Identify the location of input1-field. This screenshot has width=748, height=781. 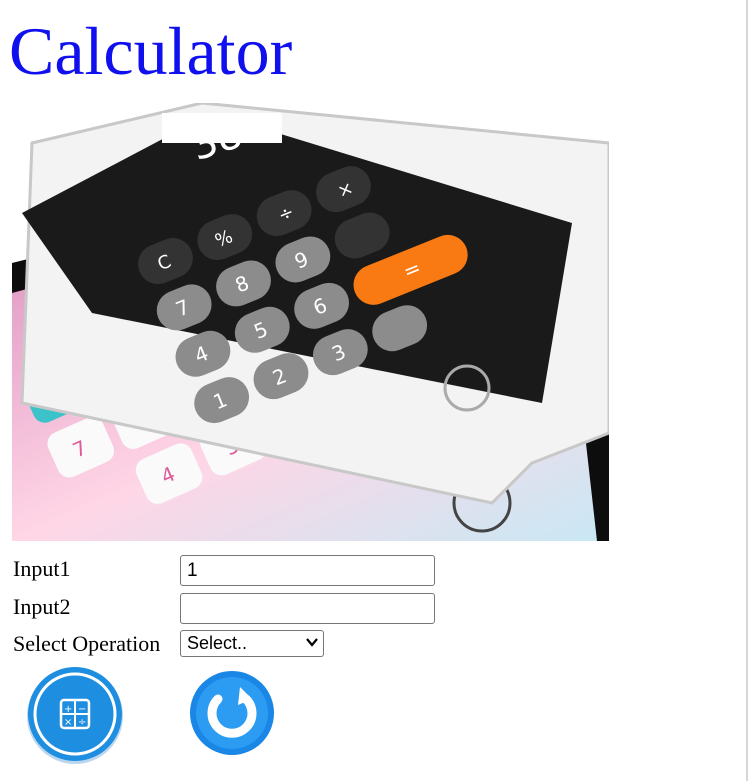
(307, 570).